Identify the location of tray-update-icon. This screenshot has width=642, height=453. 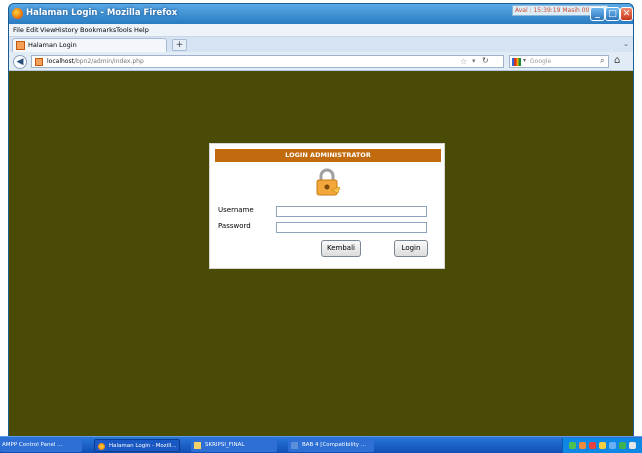
(622, 445).